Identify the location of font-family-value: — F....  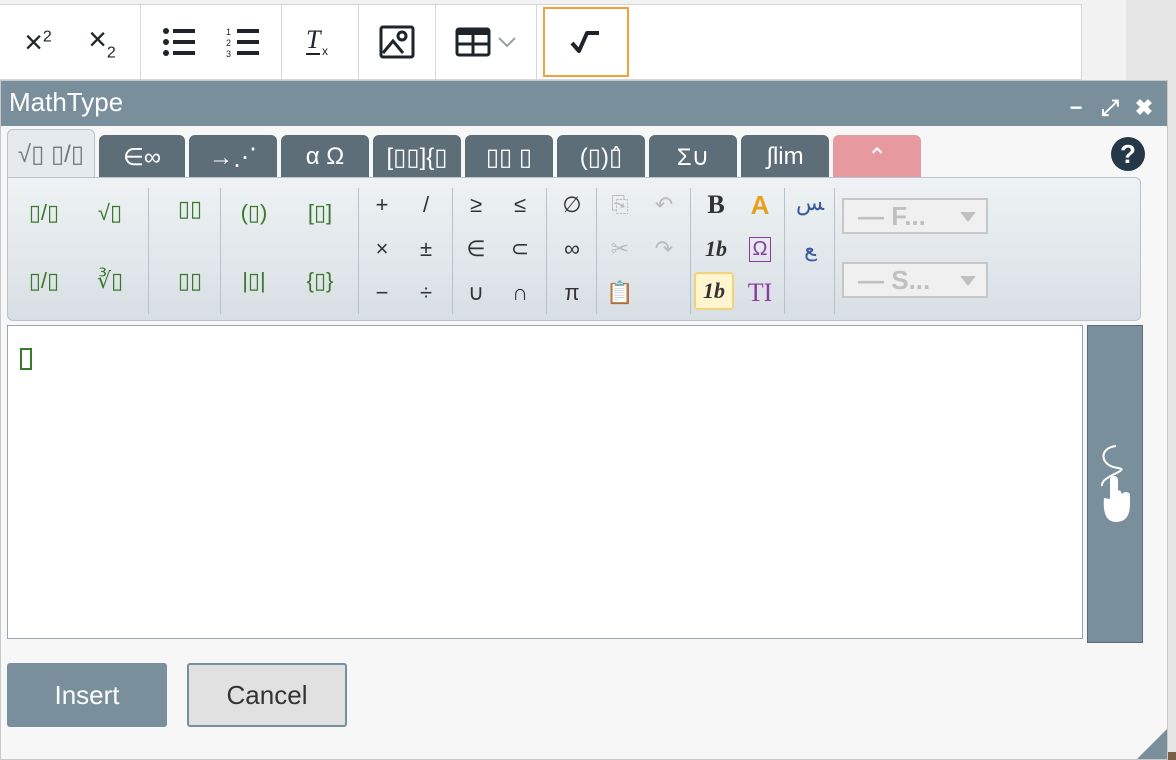
(892, 215).